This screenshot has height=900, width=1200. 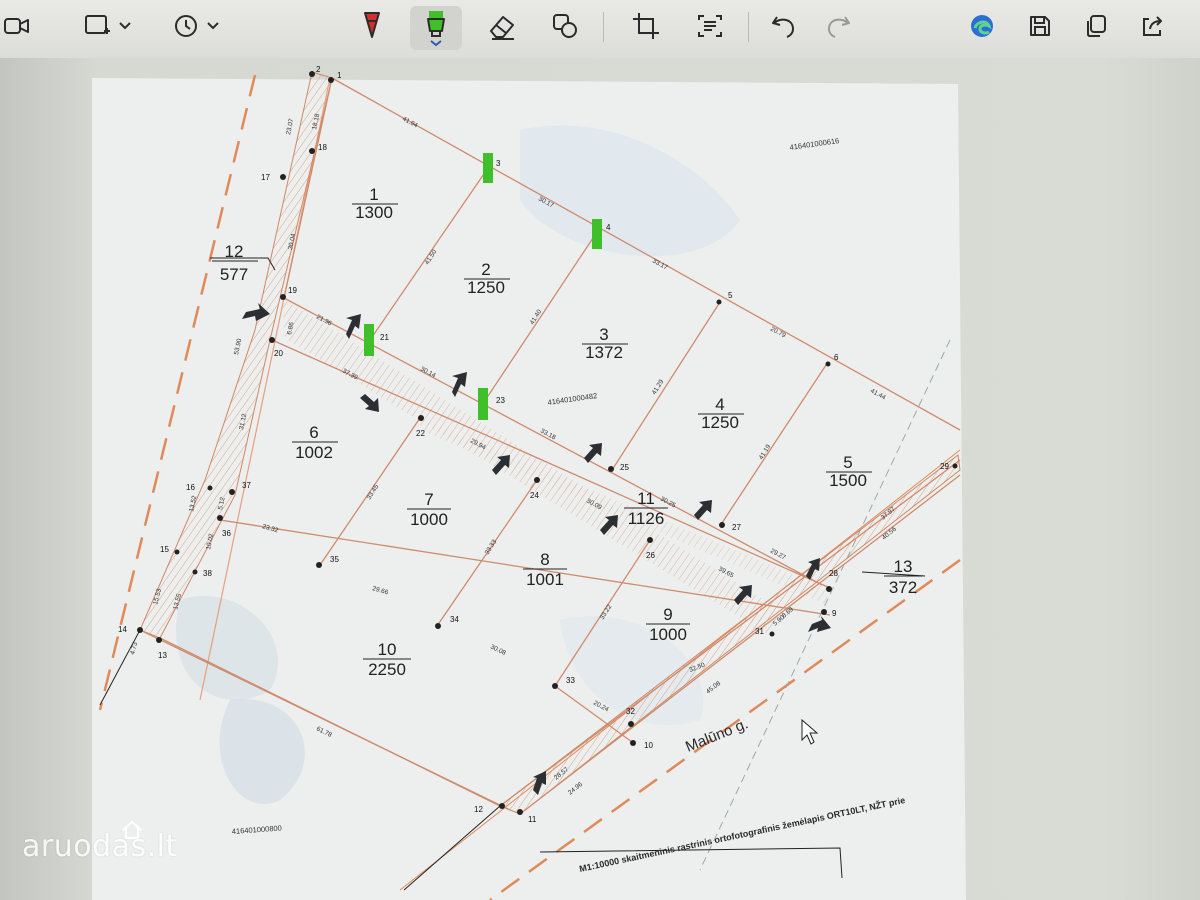 What do you see at coordinates (374, 212) in the screenshot?
I see `plot-area: 1300` at bounding box center [374, 212].